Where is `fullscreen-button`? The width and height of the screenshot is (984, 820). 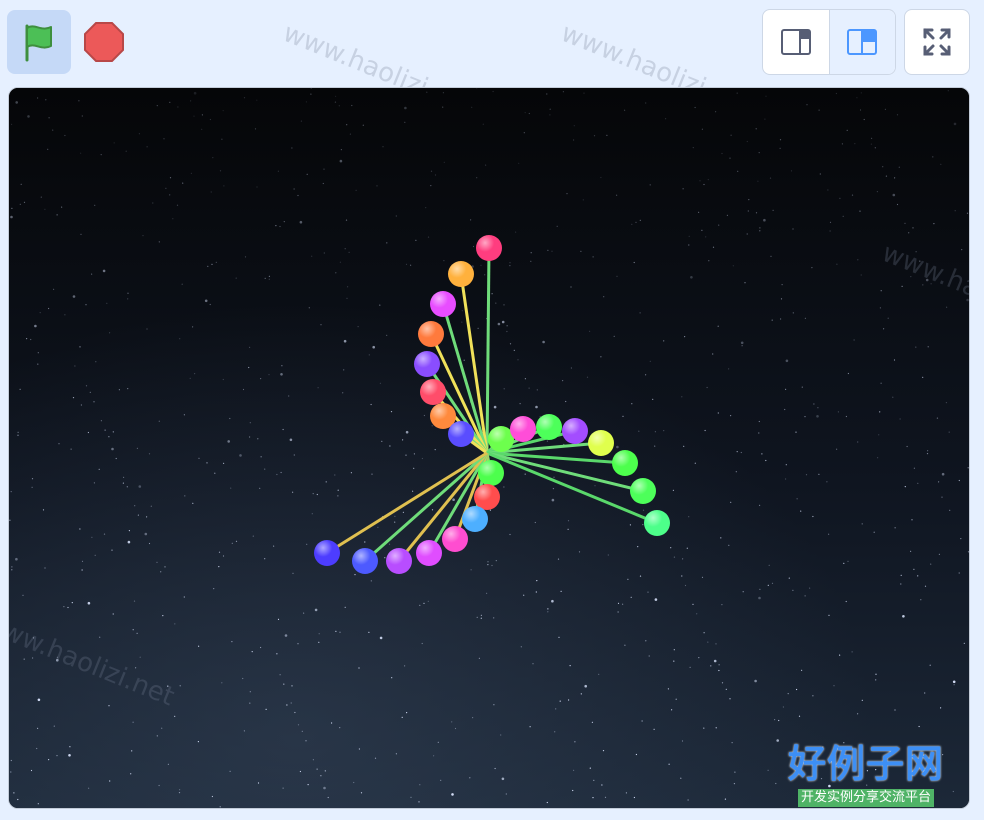 fullscreen-button is located at coordinates (937, 42).